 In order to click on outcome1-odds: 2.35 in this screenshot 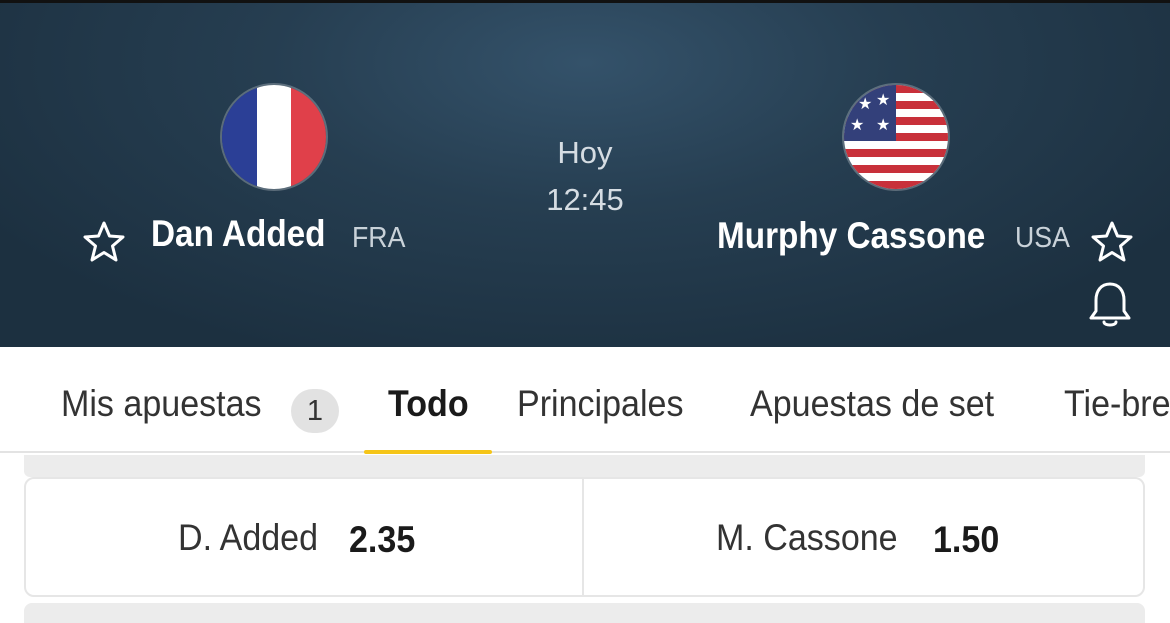, I will do `click(382, 540)`.